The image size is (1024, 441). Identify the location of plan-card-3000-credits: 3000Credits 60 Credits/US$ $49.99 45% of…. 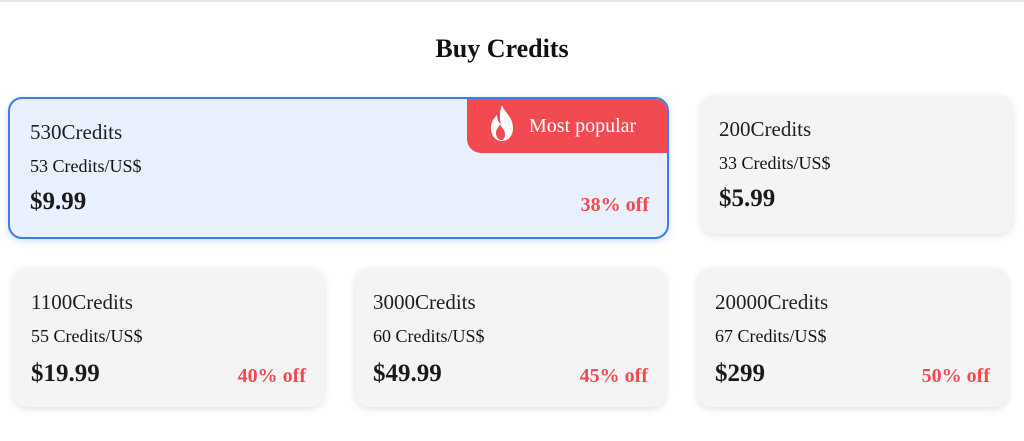
(510, 337).